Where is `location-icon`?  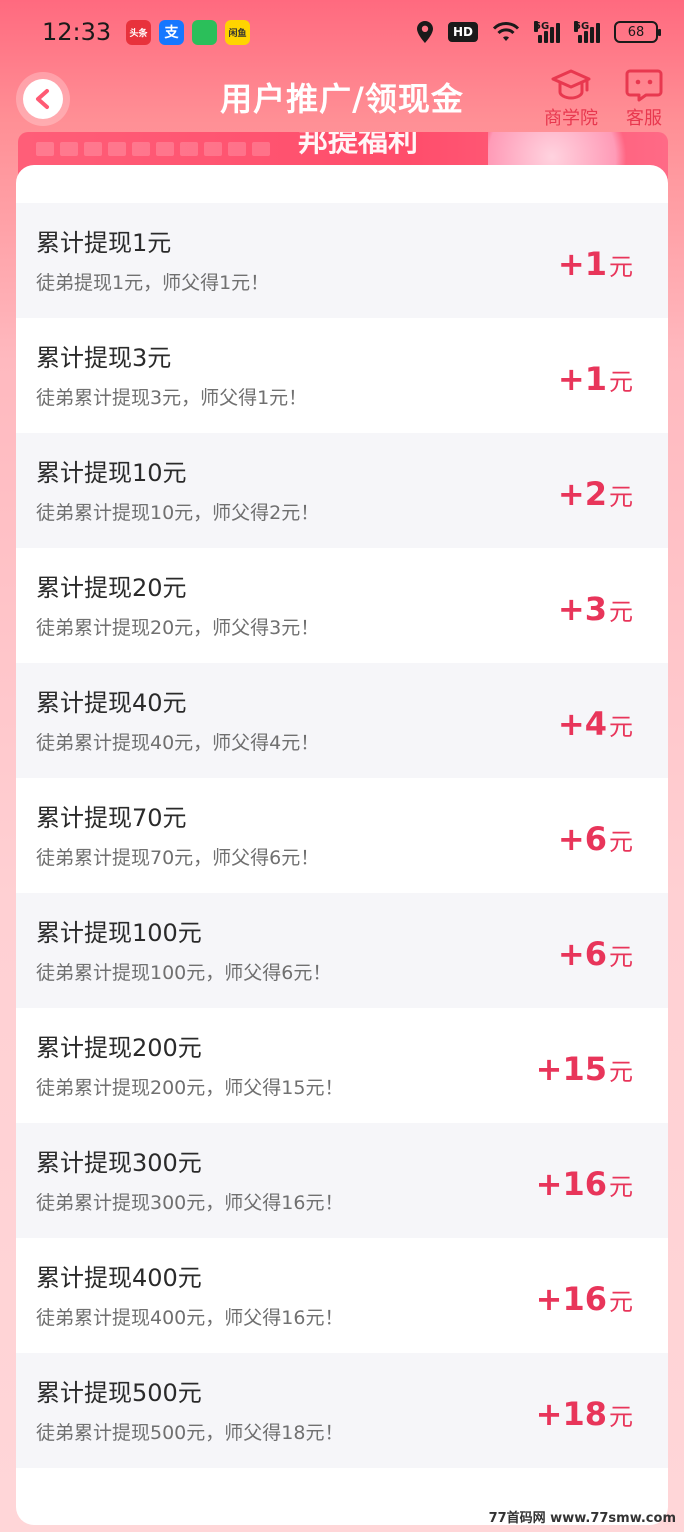 location-icon is located at coordinates (424, 32).